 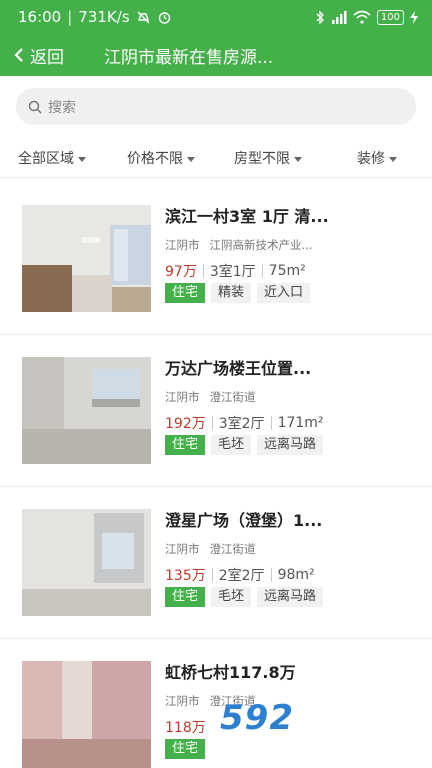 I want to click on search-input: 搜索, so click(x=216, y=106).